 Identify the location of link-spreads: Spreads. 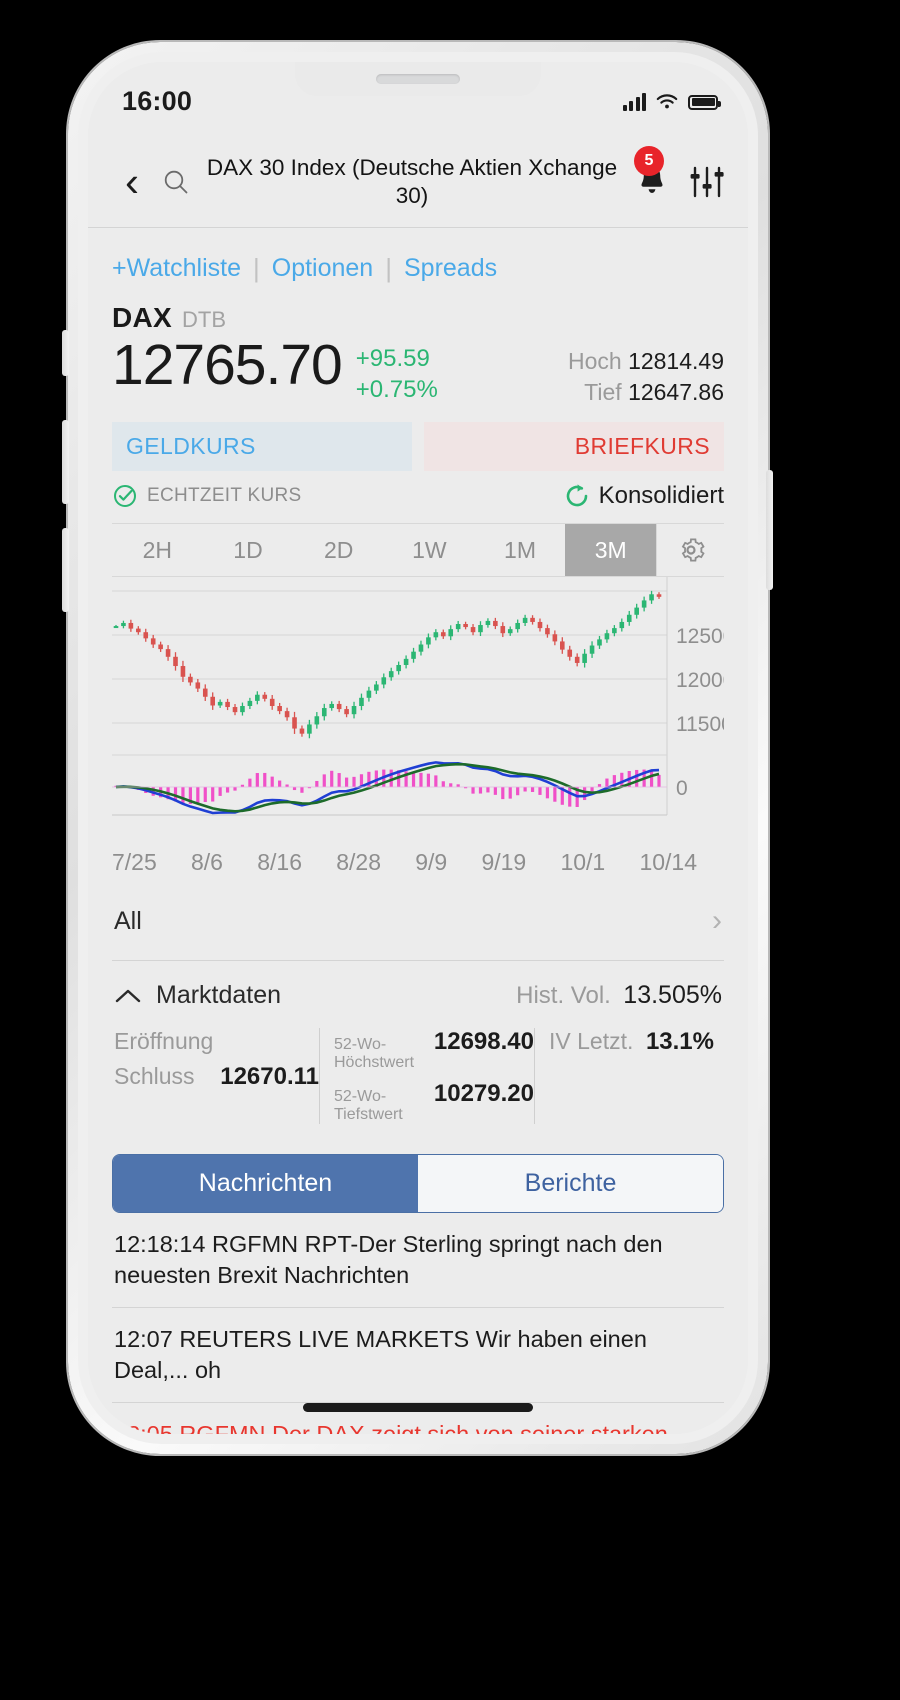
(450, 268).